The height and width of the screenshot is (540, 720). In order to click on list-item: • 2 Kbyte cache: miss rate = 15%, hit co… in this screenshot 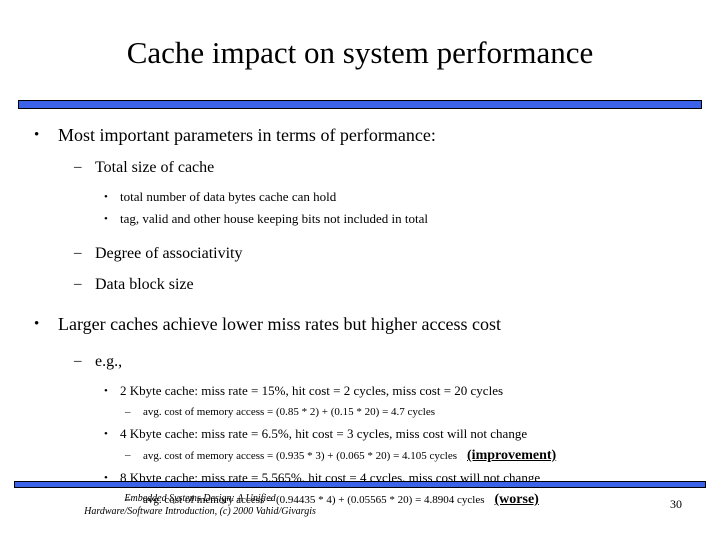, I will do `click(360, 391)`.